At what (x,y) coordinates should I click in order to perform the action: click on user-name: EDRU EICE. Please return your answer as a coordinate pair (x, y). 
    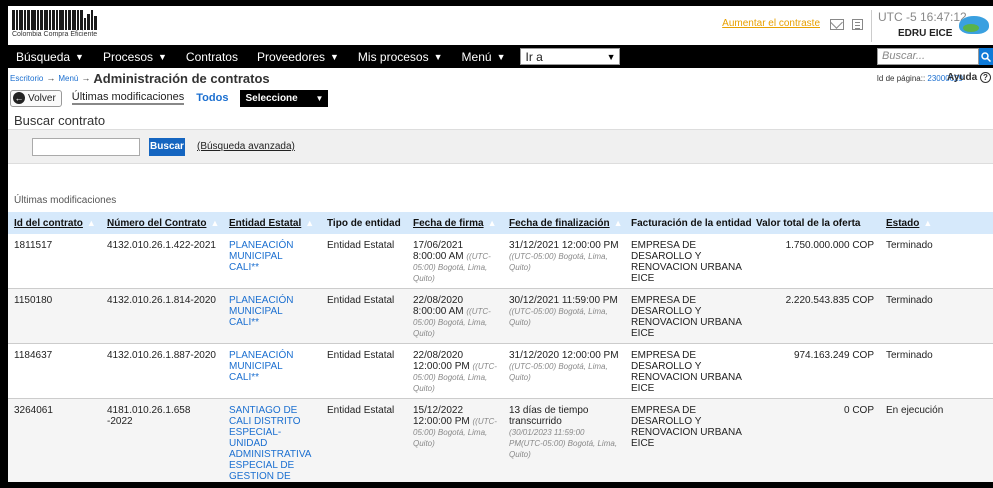
    Looking at the image, I should click on (925, 33).